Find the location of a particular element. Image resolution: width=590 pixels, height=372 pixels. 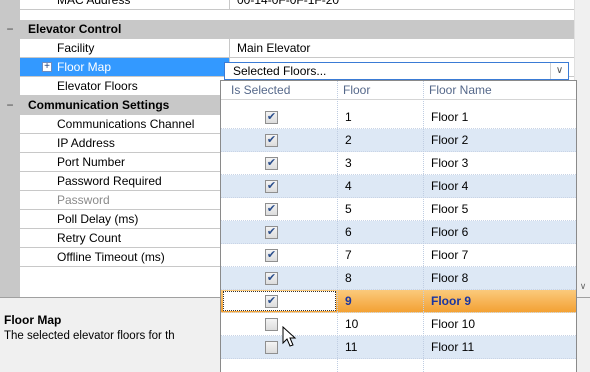

floor-row-hovered: ✔ 9 Floor 9 is located at coordinates (398, 301).